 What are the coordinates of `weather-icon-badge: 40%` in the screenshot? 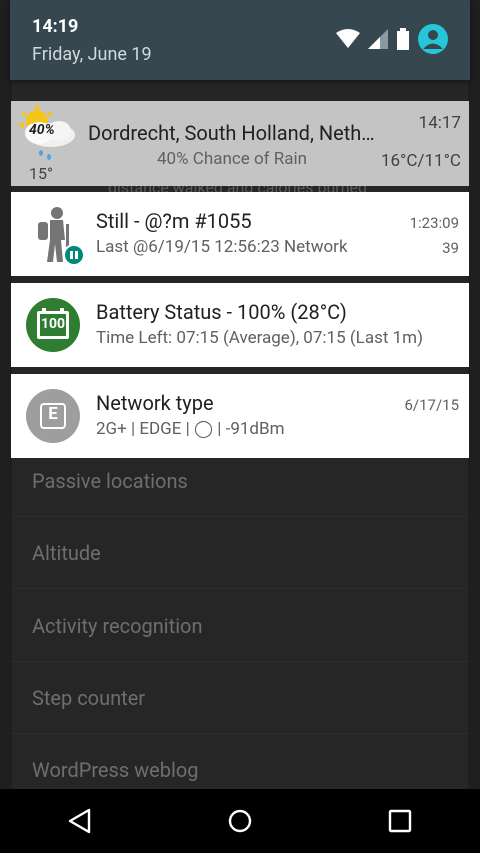 It's located at (42, 130).